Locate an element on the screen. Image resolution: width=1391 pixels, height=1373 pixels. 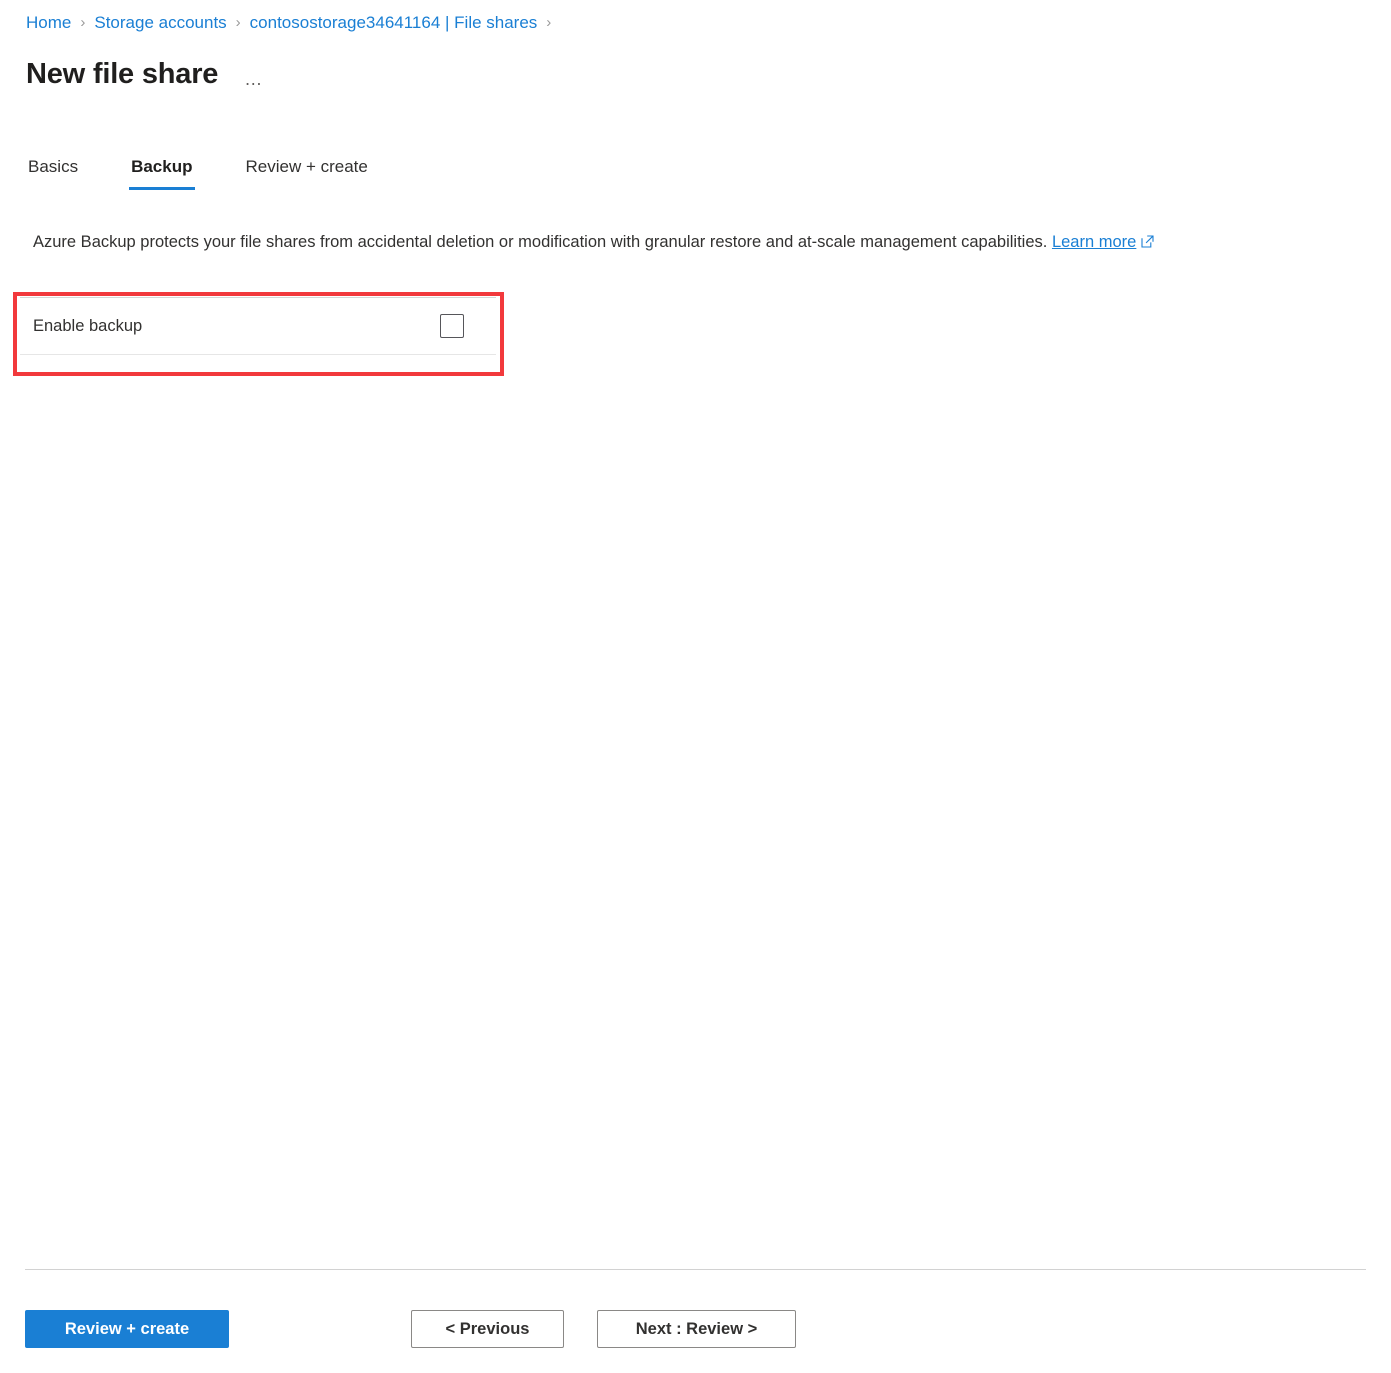
next-review-button: Next : Review > is located at coordinates (696, 1329).